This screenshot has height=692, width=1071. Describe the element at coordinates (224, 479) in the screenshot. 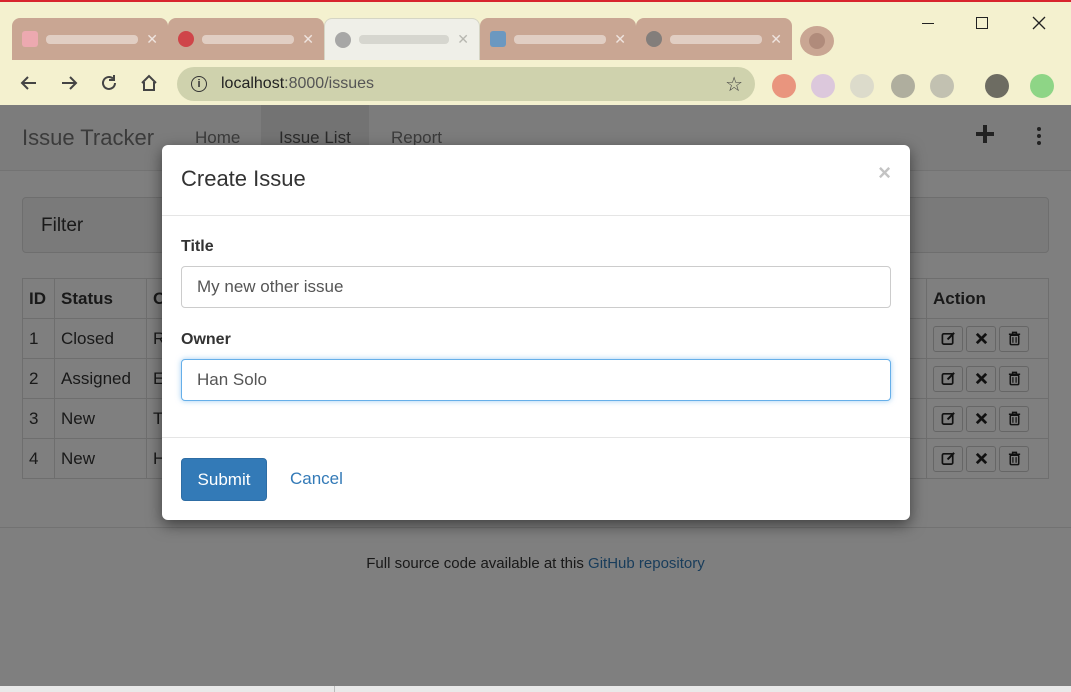

I see `submit-button: Submit` at that location.